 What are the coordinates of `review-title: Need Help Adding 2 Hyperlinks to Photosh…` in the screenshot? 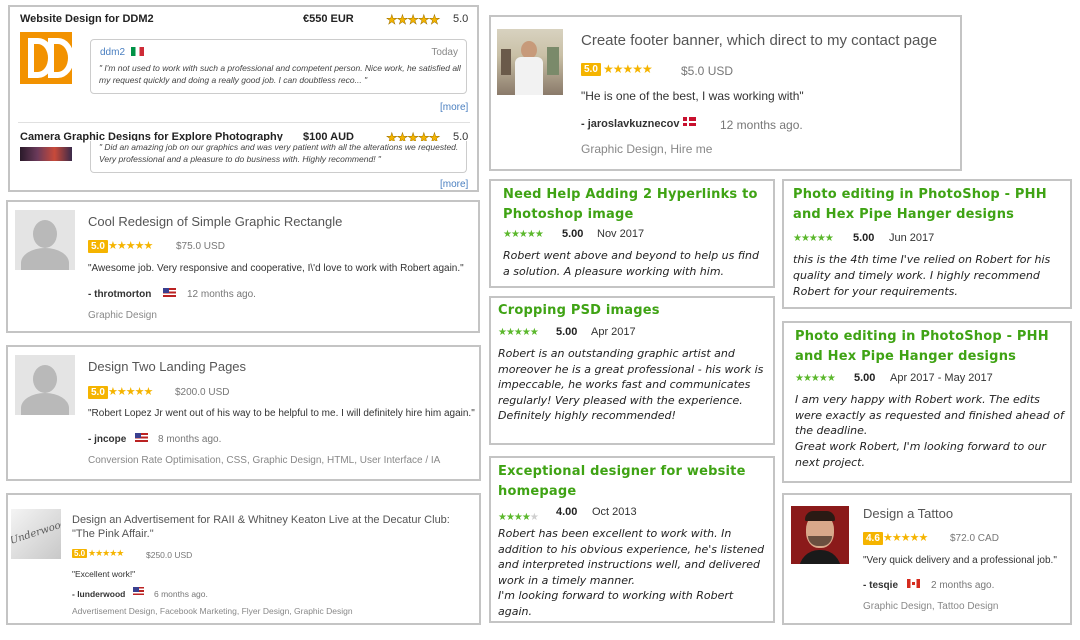 It's located at (635, 205).